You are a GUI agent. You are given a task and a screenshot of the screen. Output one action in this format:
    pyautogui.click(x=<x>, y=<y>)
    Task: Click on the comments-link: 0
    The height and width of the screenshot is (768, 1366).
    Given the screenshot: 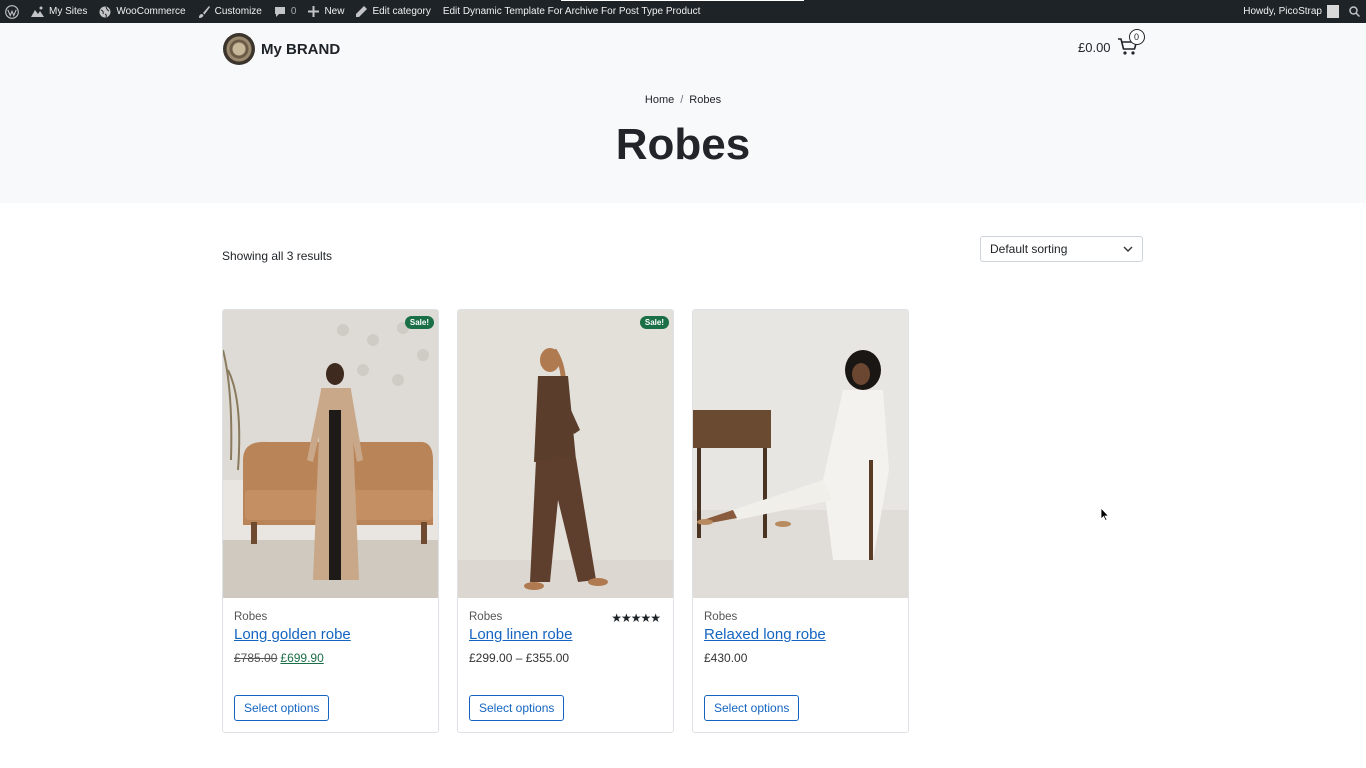 What is the action you would take?
    pyautogui.click(x=285, y=11)
    